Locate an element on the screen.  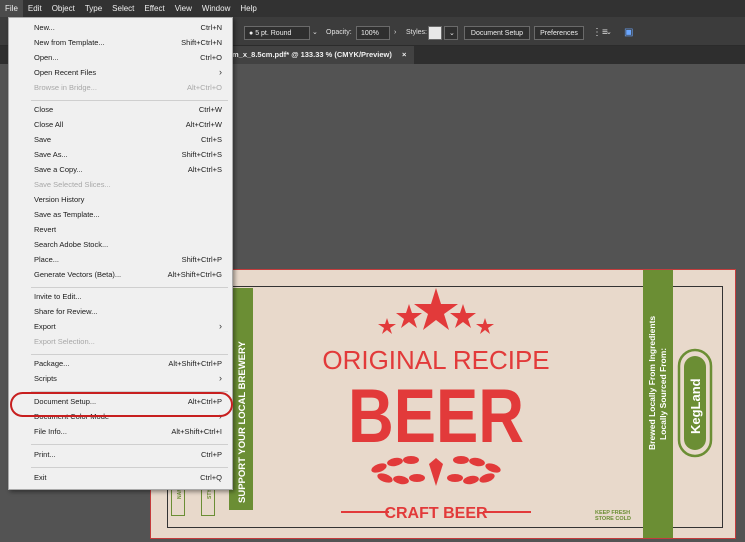
menu-item-label: Close is located at coordinates (44, 109).